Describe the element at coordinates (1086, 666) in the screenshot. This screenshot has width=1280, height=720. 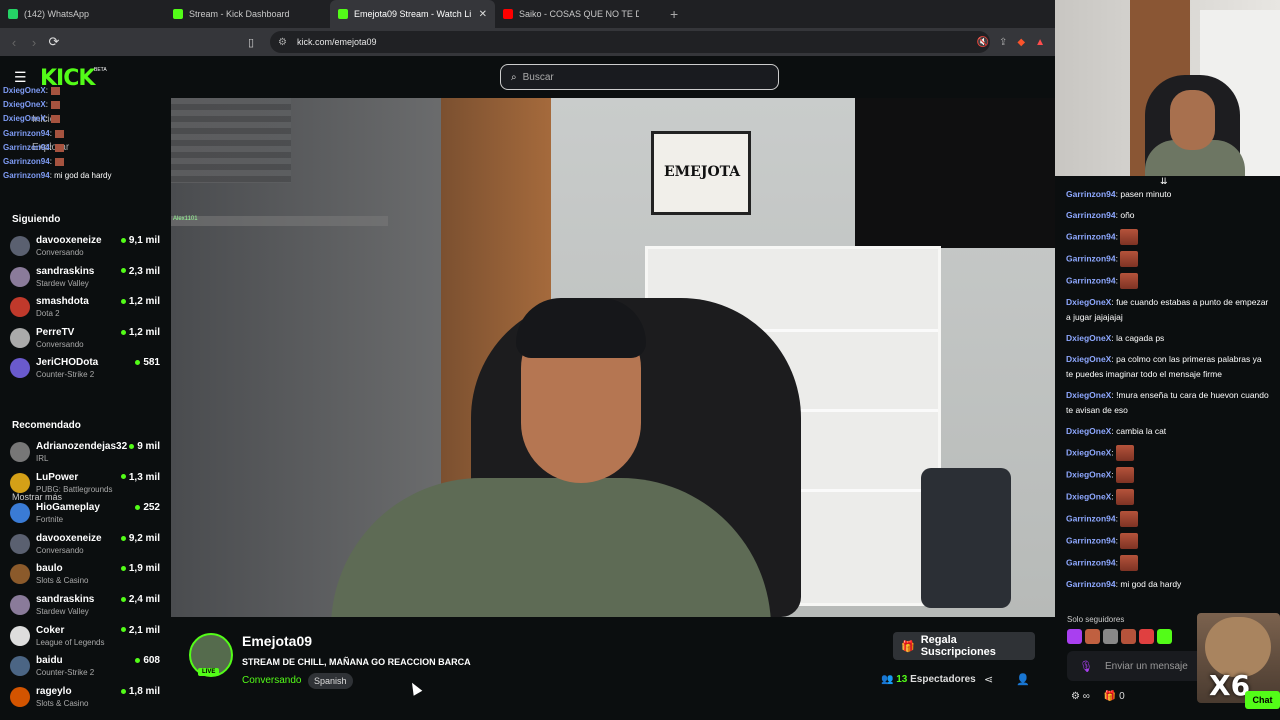
I see `mic-icon: 🎙` at that location.